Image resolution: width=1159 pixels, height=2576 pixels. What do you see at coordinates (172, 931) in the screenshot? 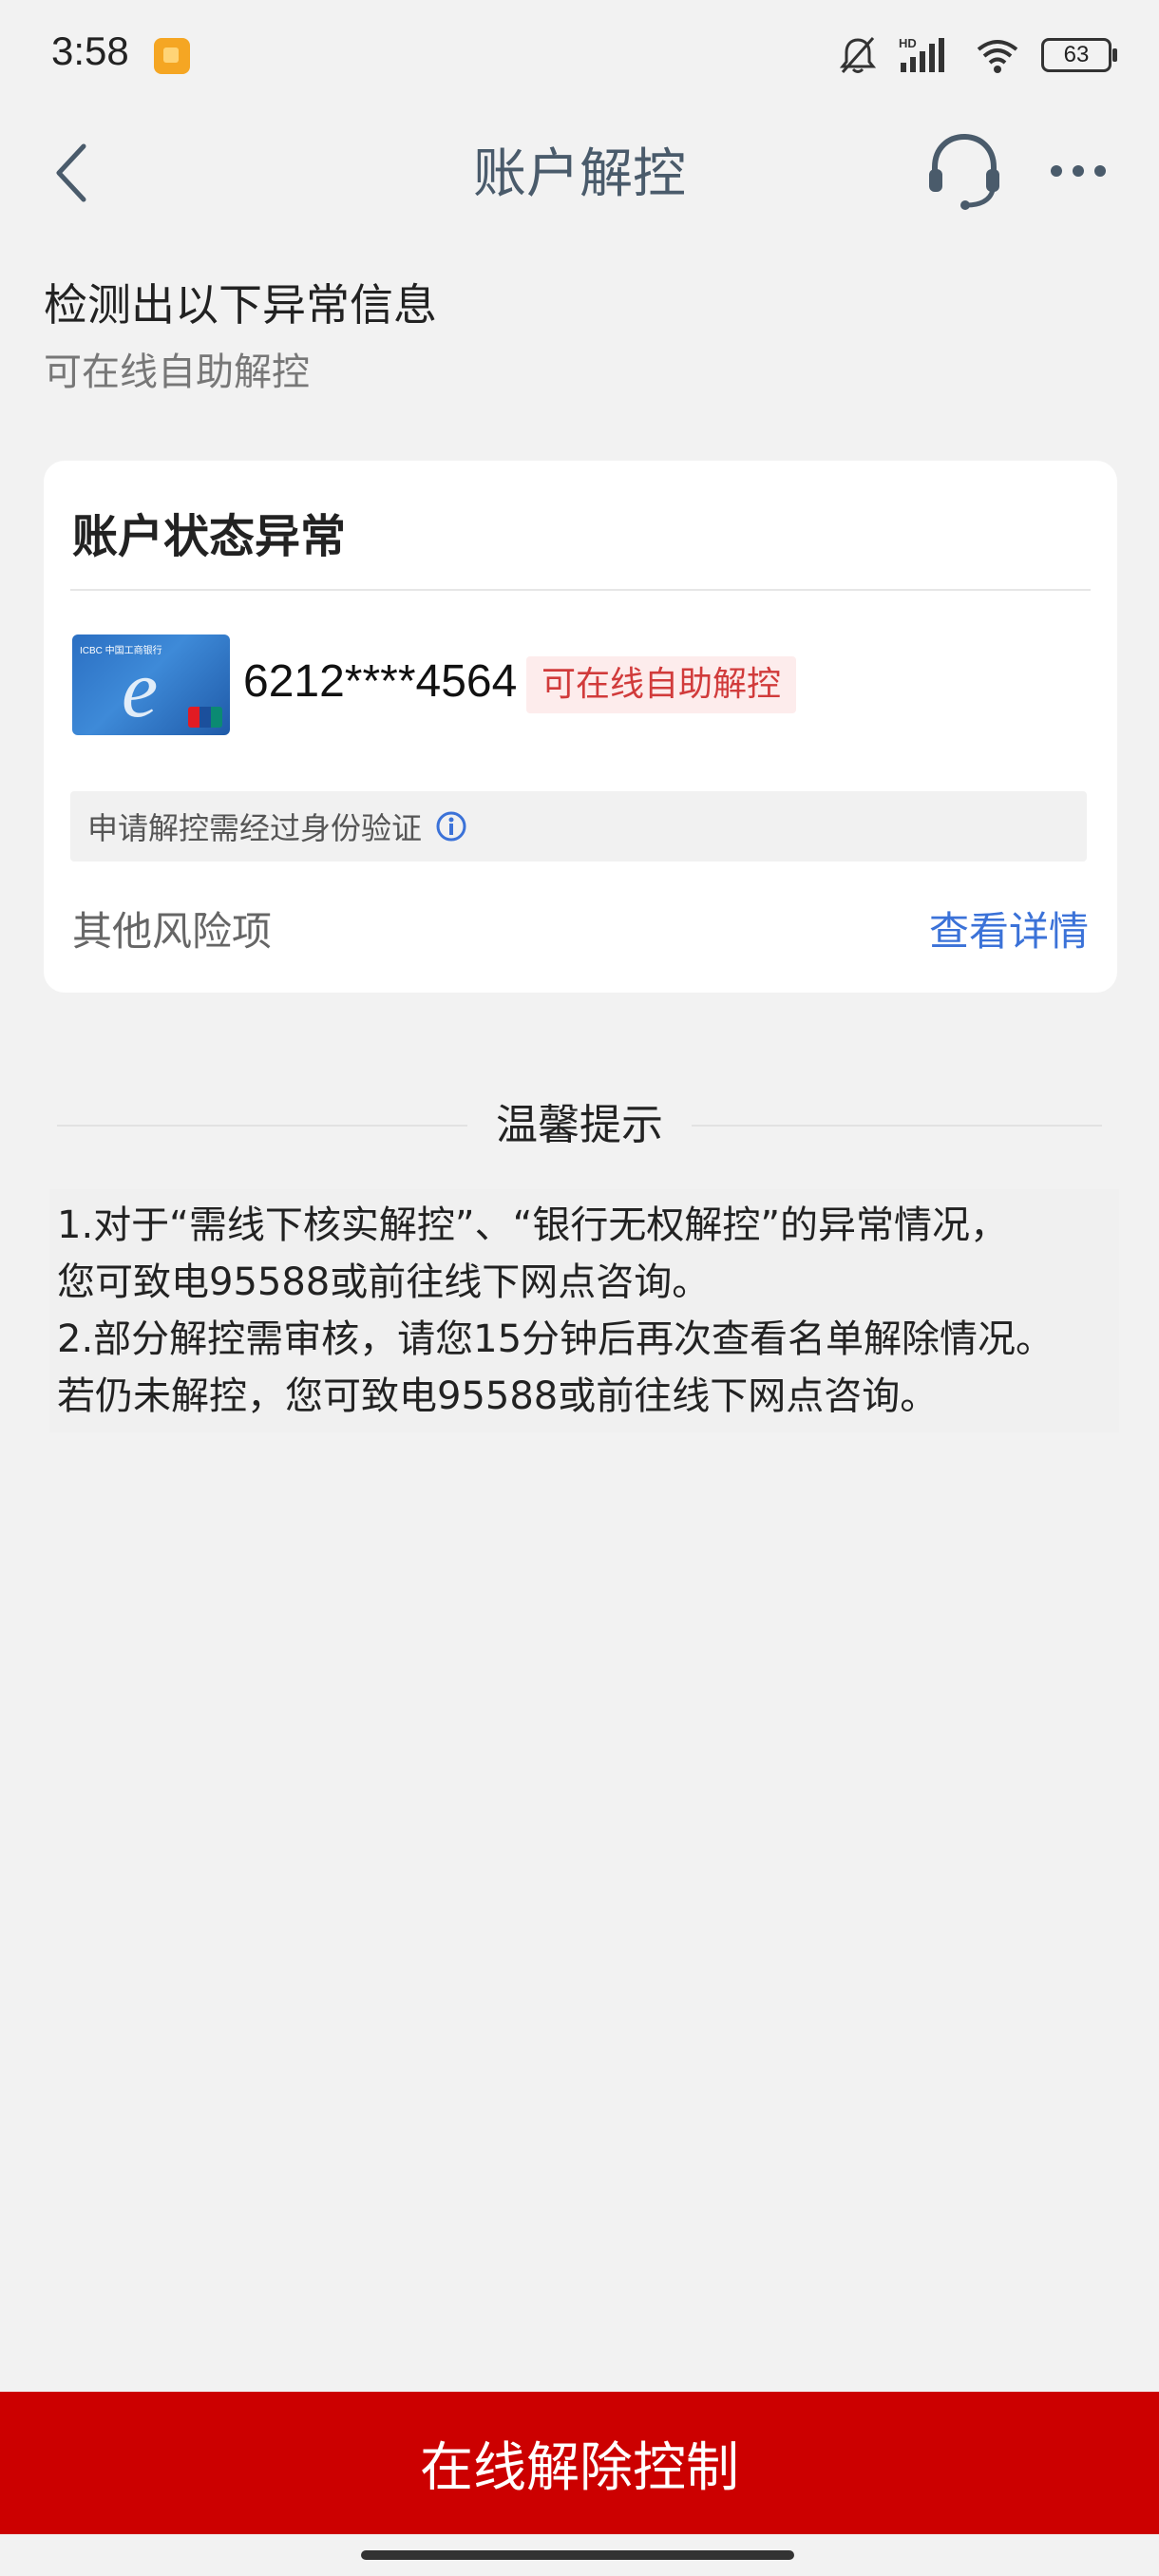
I see `other-risk-label: 其他风险项` at bounding box center [172, 931].